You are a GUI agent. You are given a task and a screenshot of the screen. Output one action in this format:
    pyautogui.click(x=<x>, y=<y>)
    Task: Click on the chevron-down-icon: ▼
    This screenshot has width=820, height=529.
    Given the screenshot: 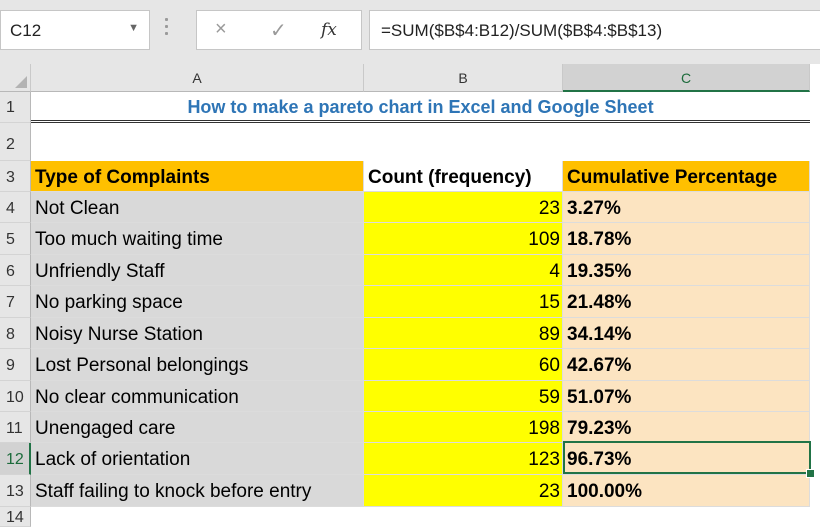 What is the action you would take?
    pyautogui.click(x=133, y=28)
    